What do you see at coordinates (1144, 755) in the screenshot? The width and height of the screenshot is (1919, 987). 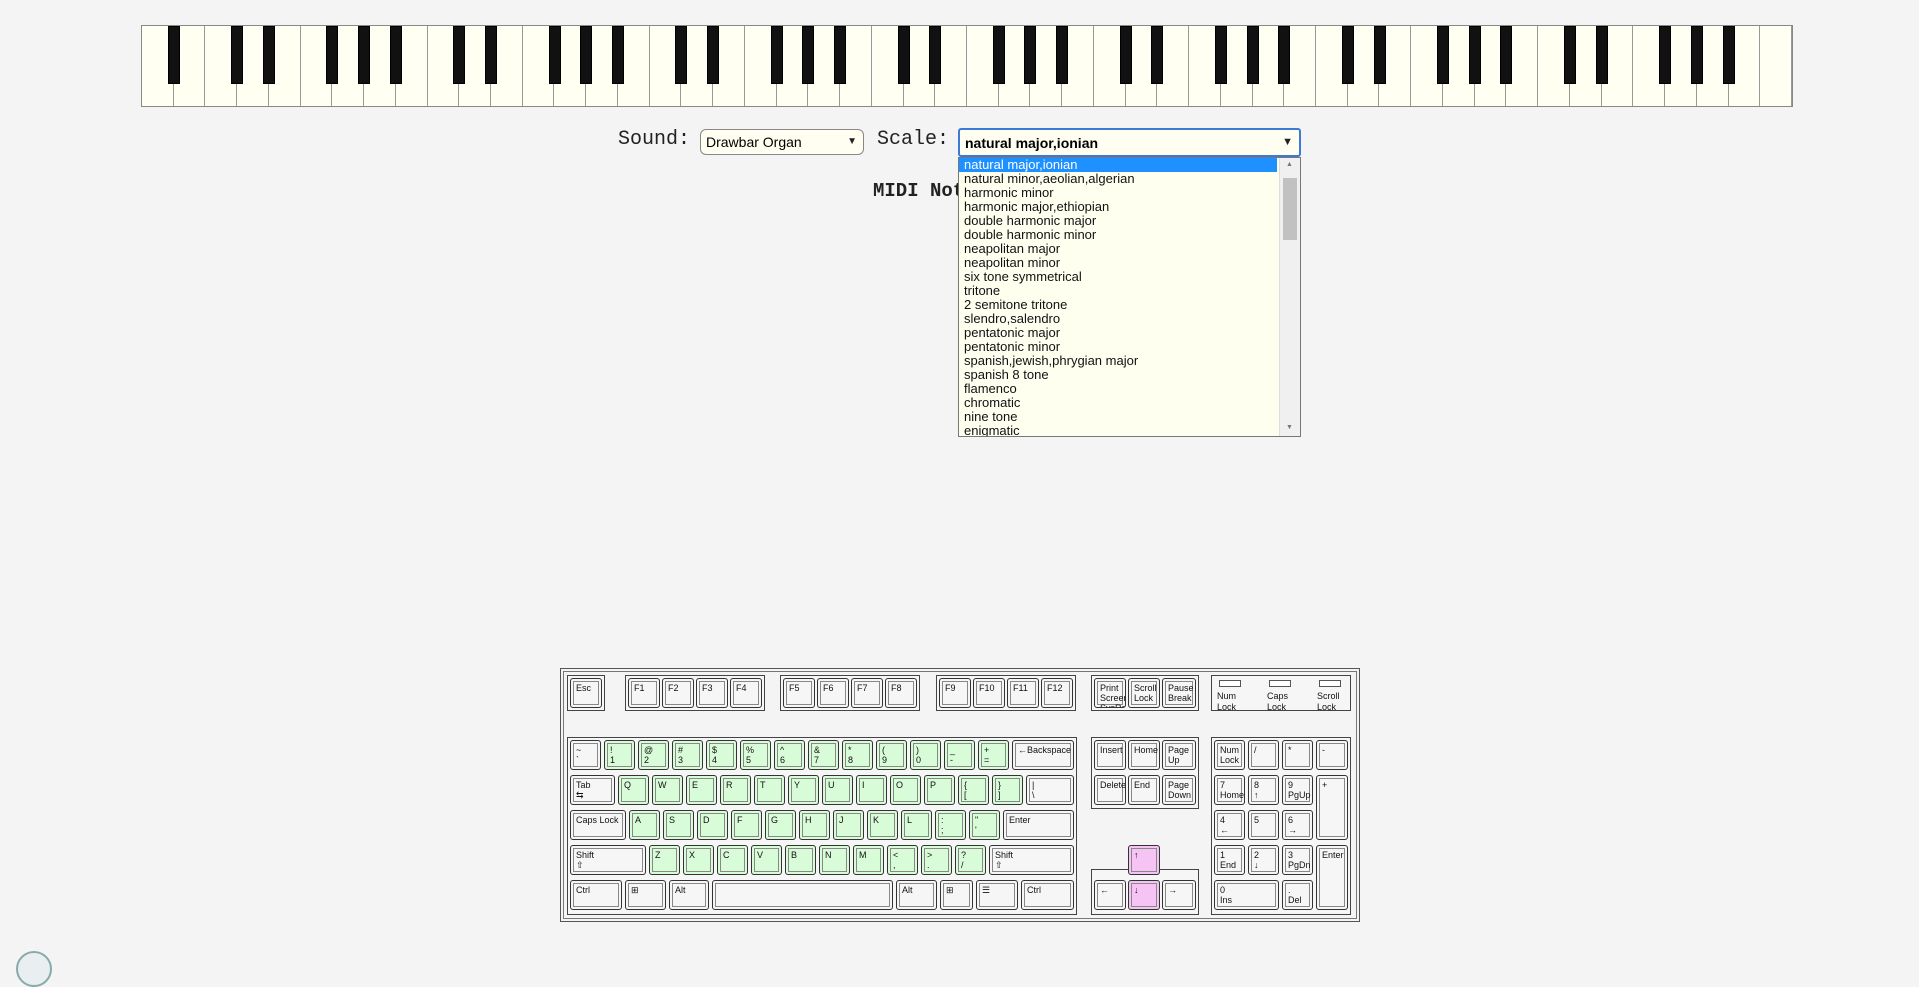 I see `key-home: Home` at bounding box center [1144, 755].